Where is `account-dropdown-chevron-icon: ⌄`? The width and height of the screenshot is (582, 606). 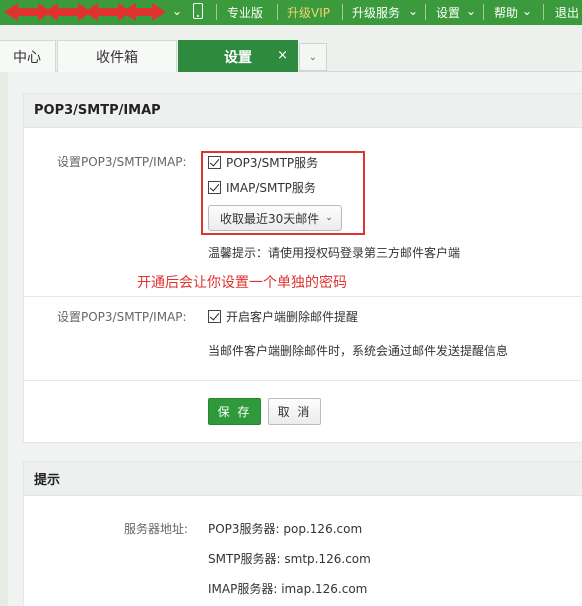
account-dropdown-chevron-icon: ⌄ is located at coordinates (177, 11).